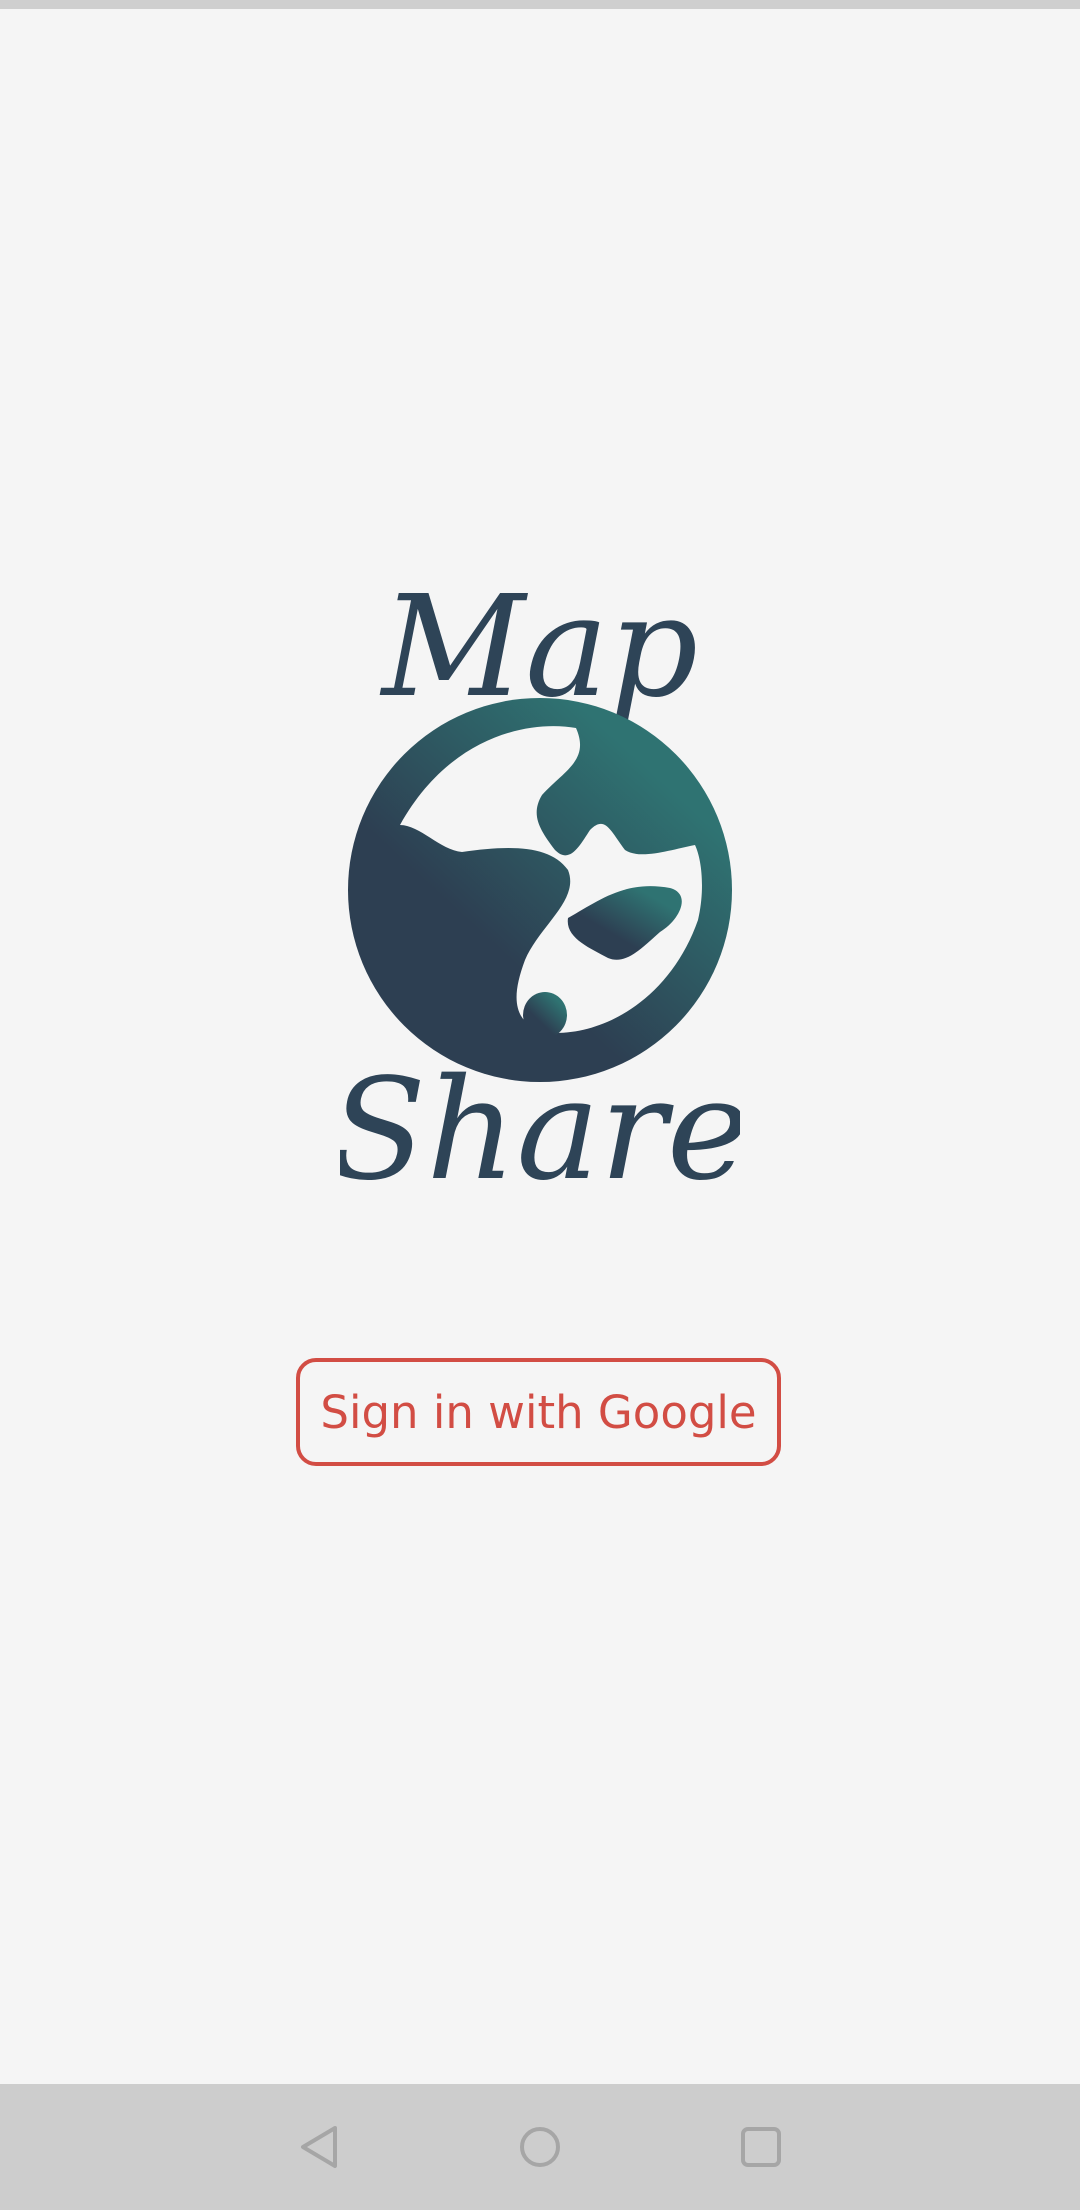 The height and width of the screenshot is (2210, 1080). What do you see at coordinates (538, 1412) in the screenshot?
I see `sign-in-with-google-button: Sign in with Google` at bounding box center [538, 1412].